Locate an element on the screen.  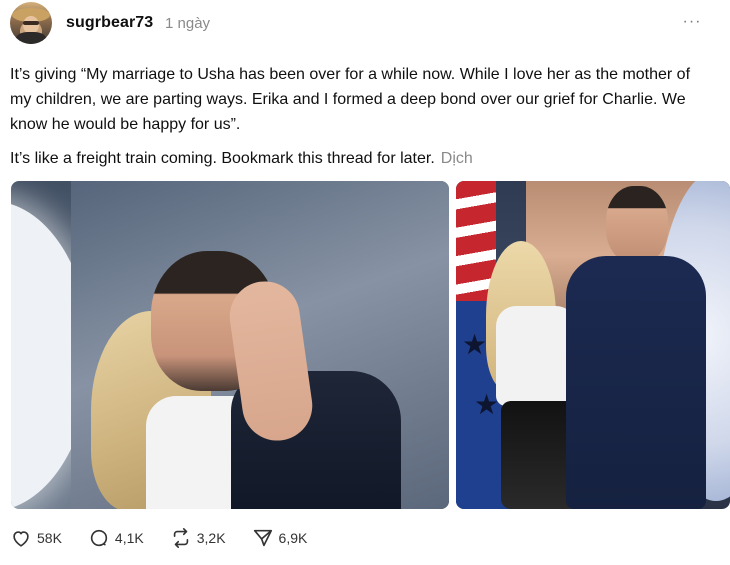
heart-icon is located at coordinates (21, 538).